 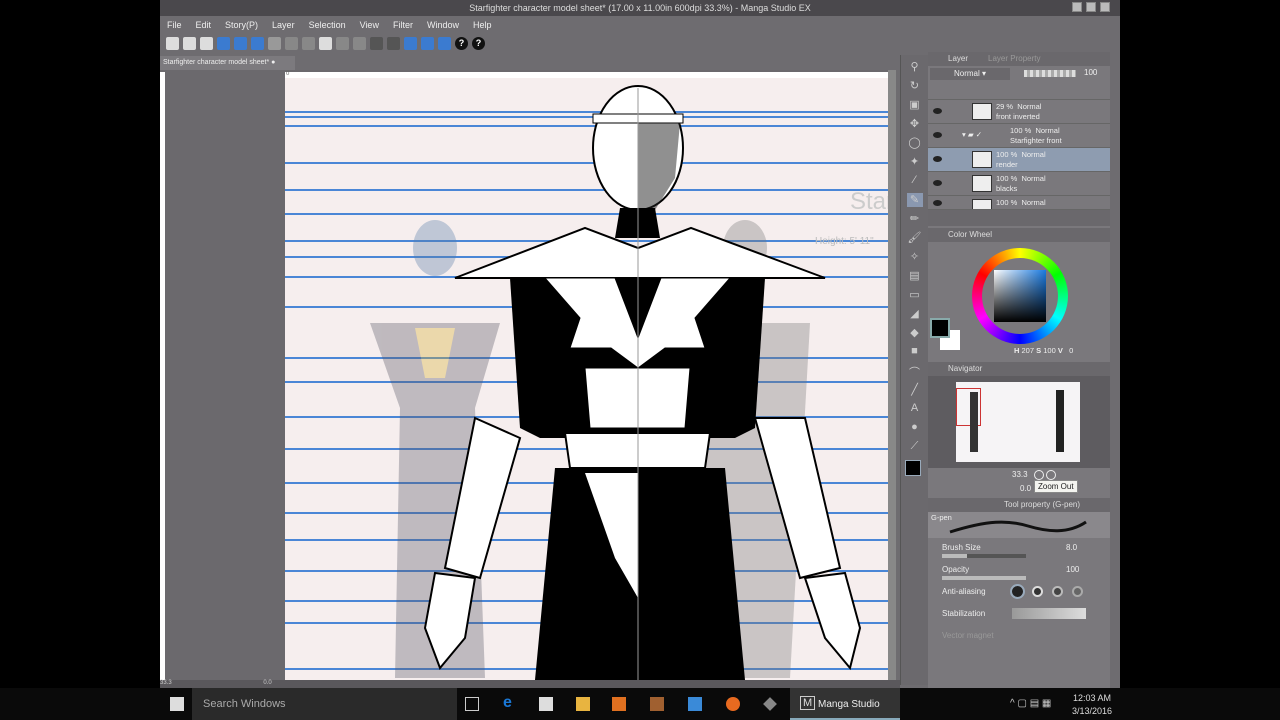 What do you see at coordinates (984, 556) in the screenshot?
I see `brush-size-slider` at bounding box center [984, 556].